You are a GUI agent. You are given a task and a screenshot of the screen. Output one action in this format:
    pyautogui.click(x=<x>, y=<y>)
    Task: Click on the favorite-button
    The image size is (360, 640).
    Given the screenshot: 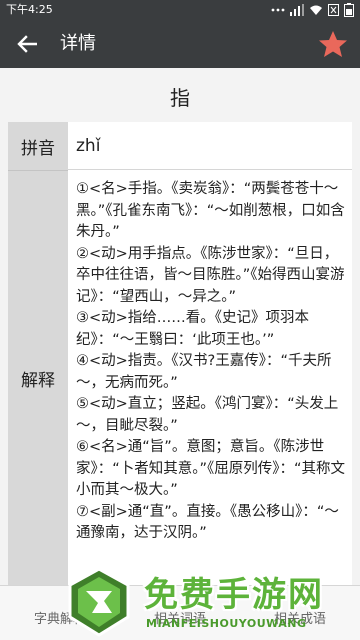 What is the action you would take?
    pyautogui.click(x=333, y=44)
    